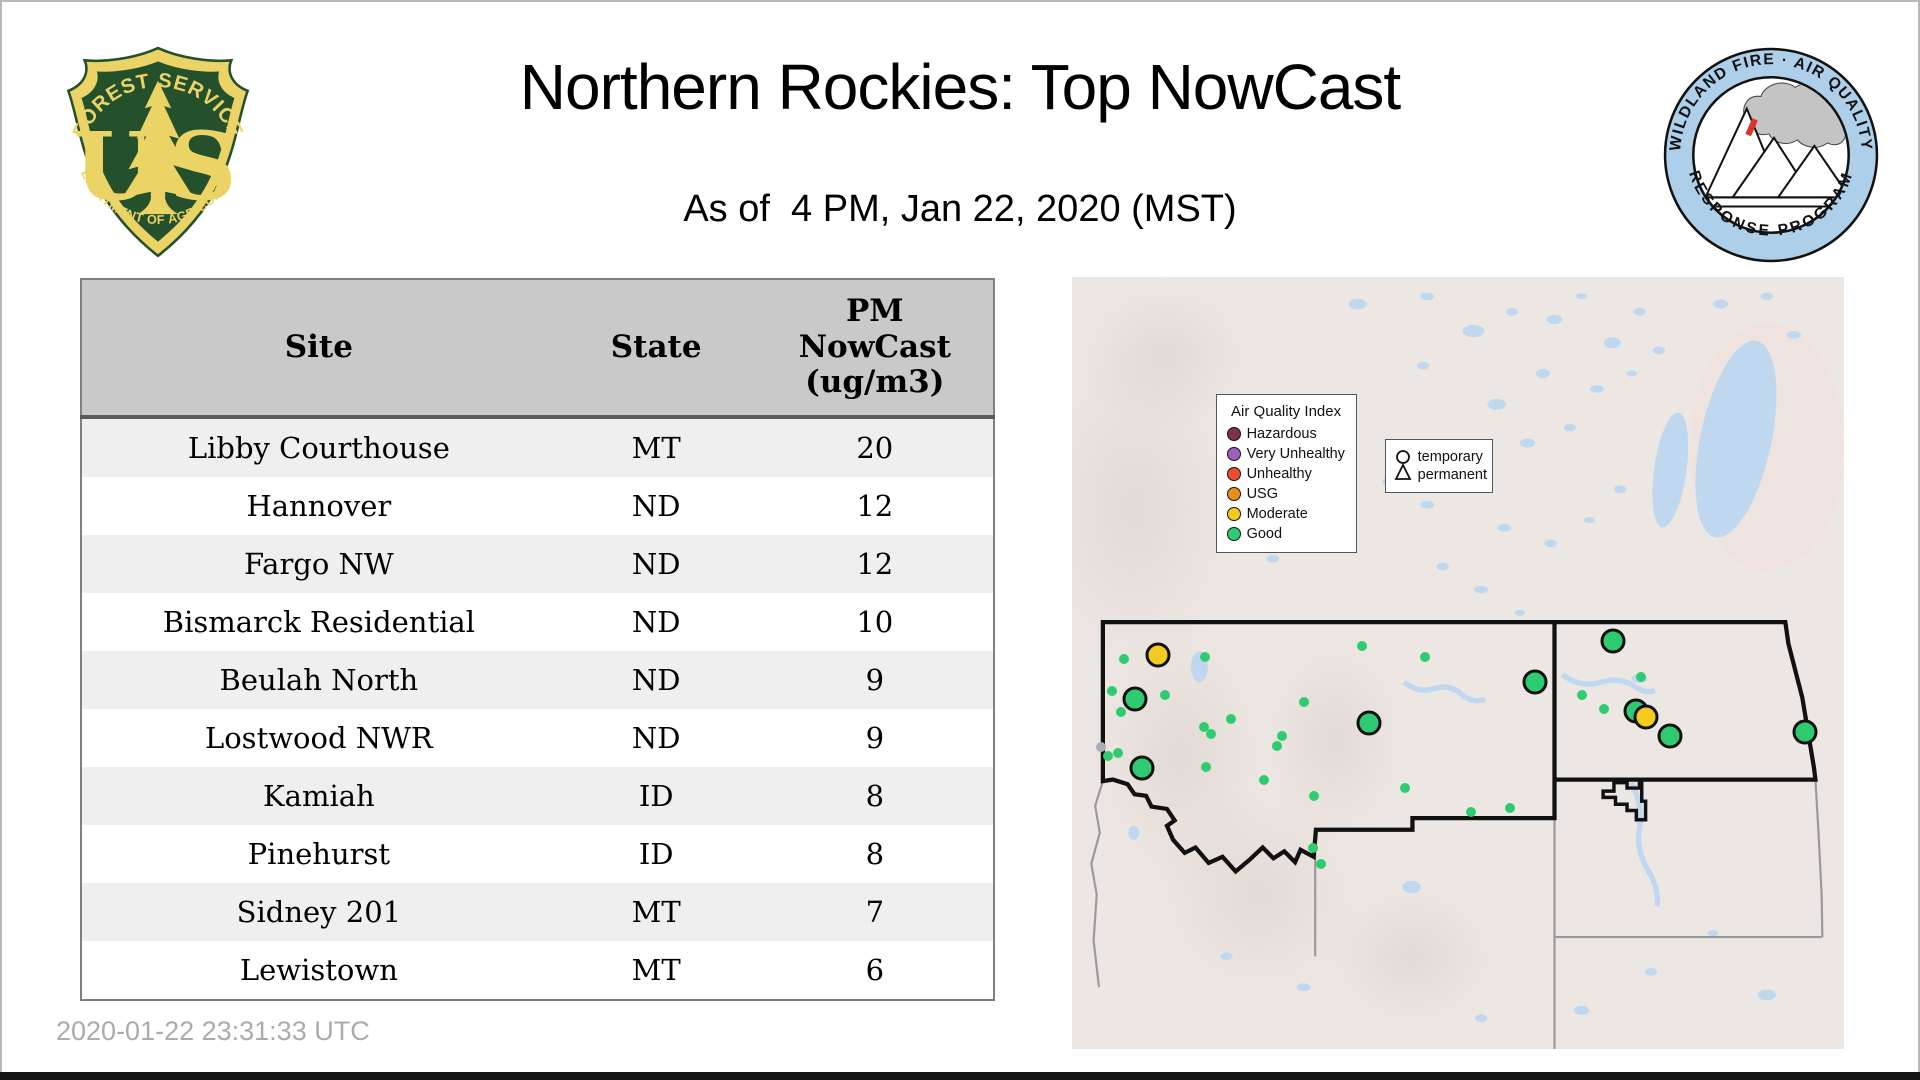  I want to click on permanent-triangle-icon, so click(1403, 472).